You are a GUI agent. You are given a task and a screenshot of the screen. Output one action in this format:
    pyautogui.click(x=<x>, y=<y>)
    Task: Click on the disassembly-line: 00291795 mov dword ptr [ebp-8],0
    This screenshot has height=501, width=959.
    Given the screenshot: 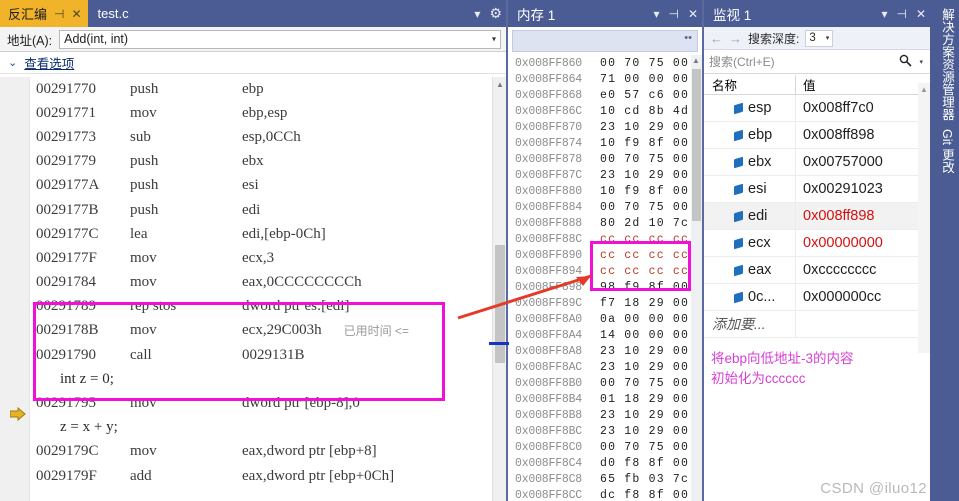 What is the action you would take?
    pyautogui.click(x=261, y=403)
    